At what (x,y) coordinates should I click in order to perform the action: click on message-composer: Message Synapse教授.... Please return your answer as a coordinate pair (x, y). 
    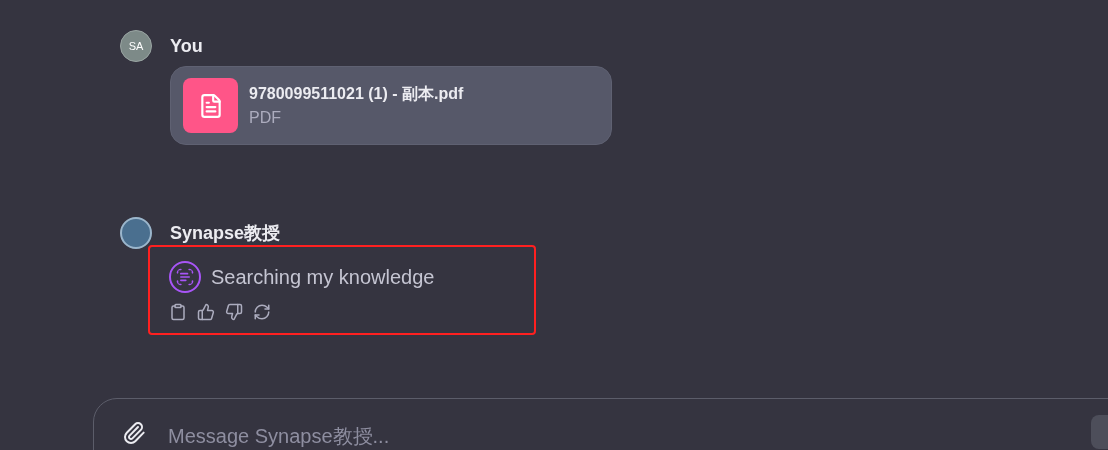
    Looking at the image, I should click on (600, 424).